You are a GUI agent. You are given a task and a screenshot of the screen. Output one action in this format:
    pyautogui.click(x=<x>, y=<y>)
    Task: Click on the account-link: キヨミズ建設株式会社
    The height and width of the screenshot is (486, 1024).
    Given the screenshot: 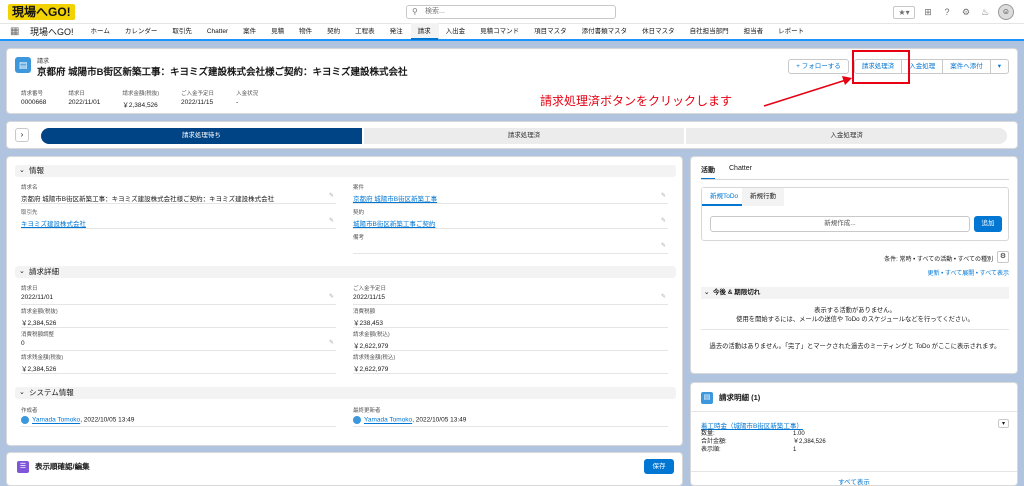 What is the action you would take?
    pyautogui.click(x=178, y=223)
    